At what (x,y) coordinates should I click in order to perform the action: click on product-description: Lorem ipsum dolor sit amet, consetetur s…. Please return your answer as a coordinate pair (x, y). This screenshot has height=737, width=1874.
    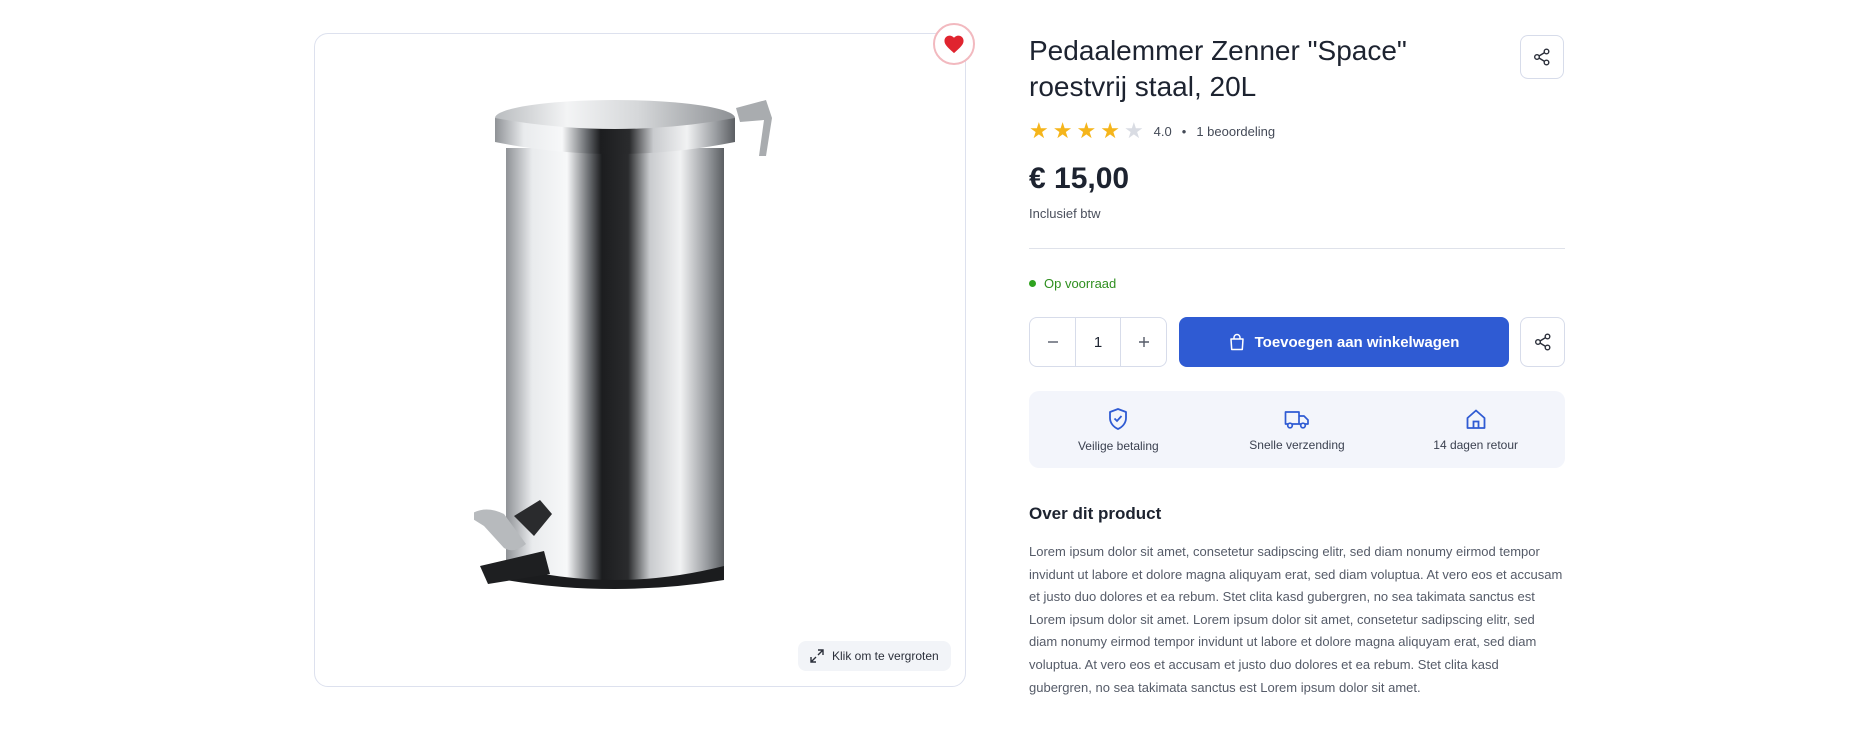
    Looking at the image, I should click on (1296, 619).